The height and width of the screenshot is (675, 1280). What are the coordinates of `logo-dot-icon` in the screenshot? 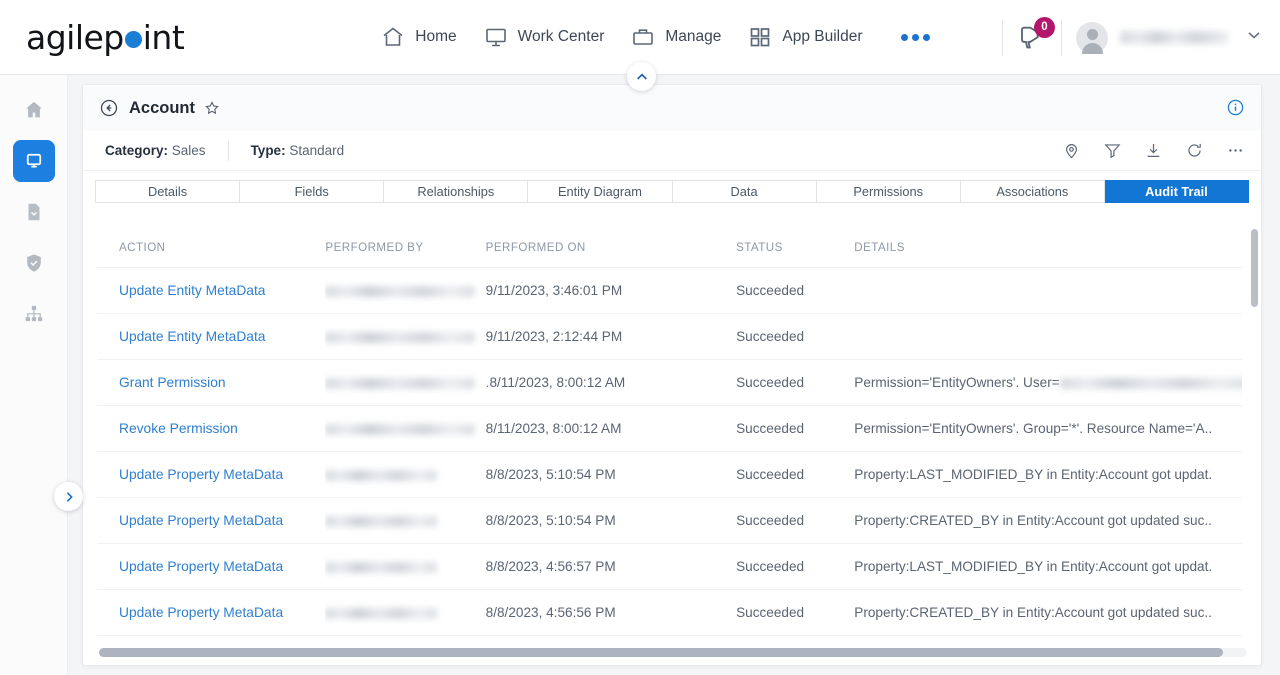 It's located at (133, 39).